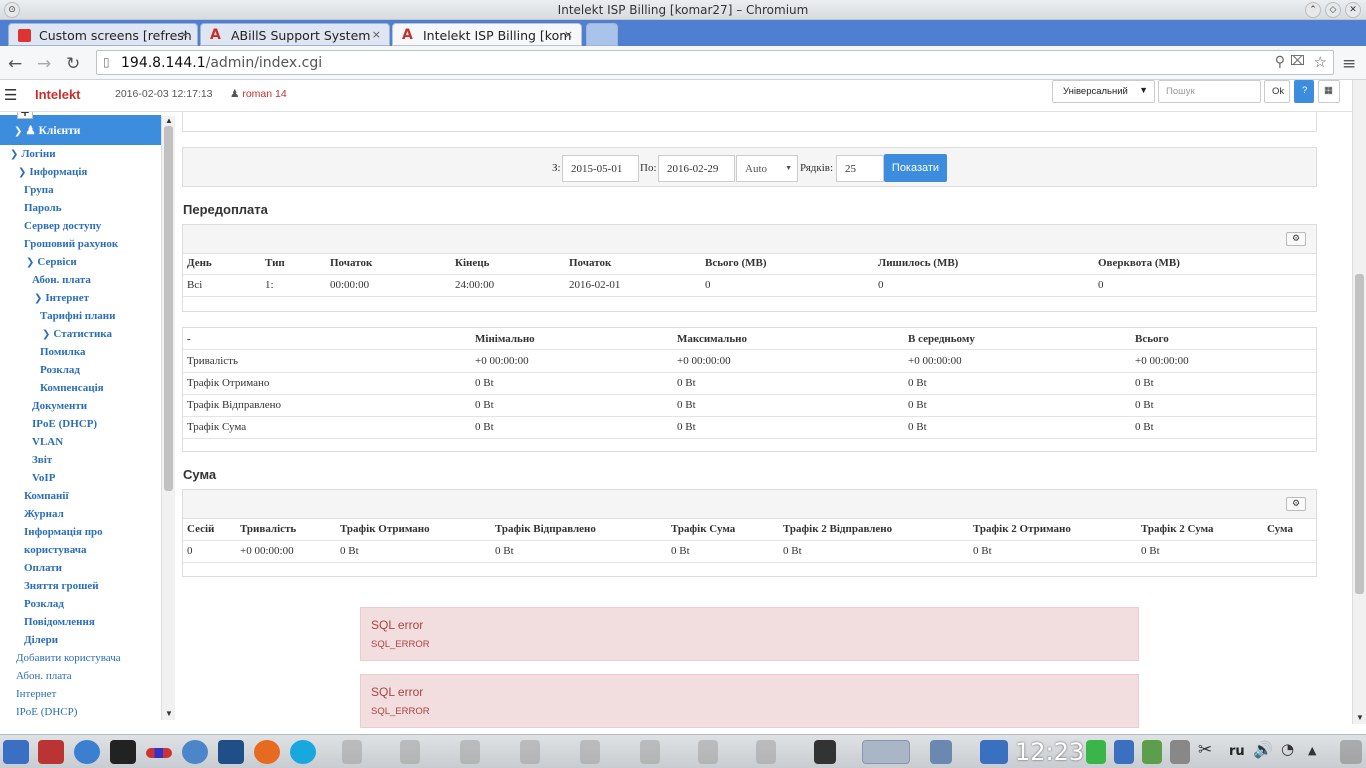 The height and width of the screenshot is (768, 1366). What do you see at coordinates (385, 529) in the screenshot?
I see `column-header: Трафік Отримано` at bounding box center [385, 529].